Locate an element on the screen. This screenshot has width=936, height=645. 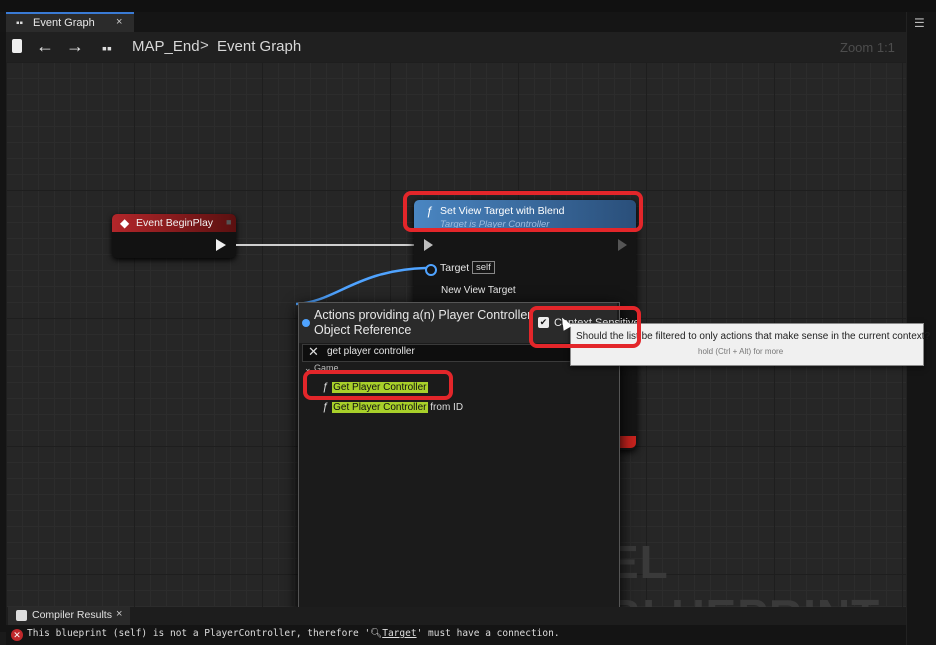
tooltip-hint: hold (Ctrl + Alt) for more is located at coordinates (741, 351).